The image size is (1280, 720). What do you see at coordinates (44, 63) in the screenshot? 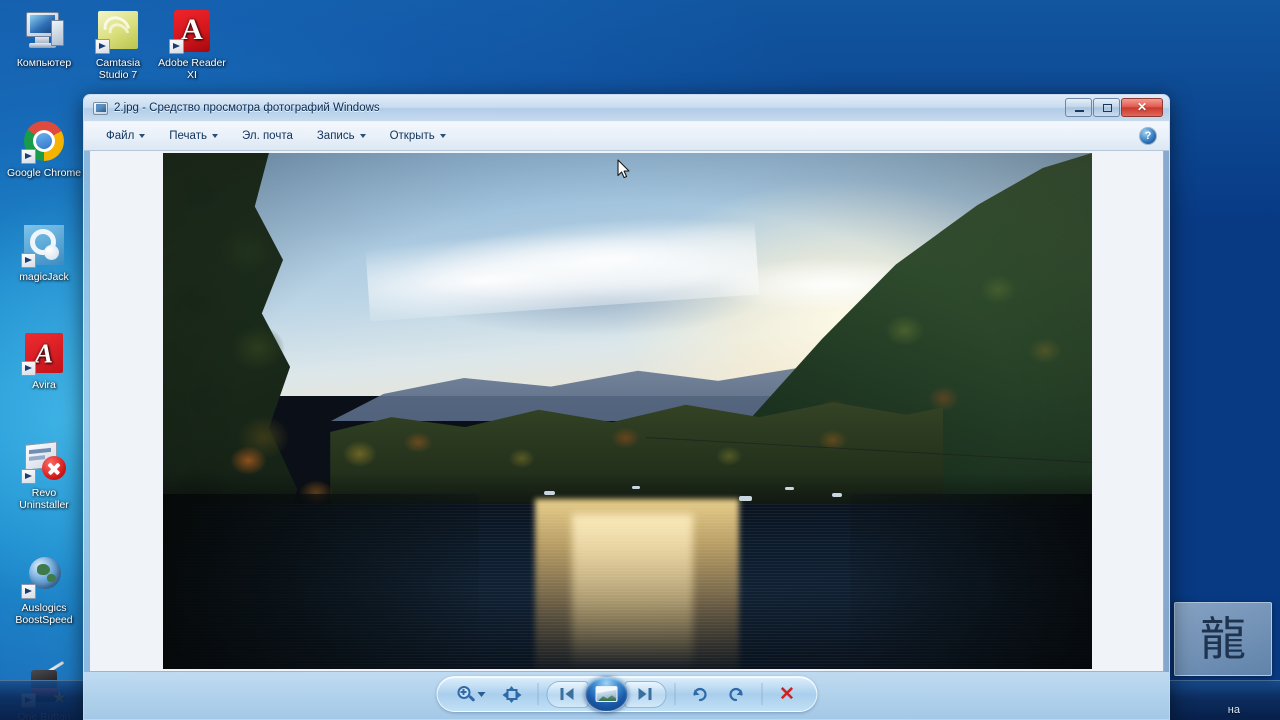
I see `desktop-icon-label: Компьютер` at bounding box center [44, 63].